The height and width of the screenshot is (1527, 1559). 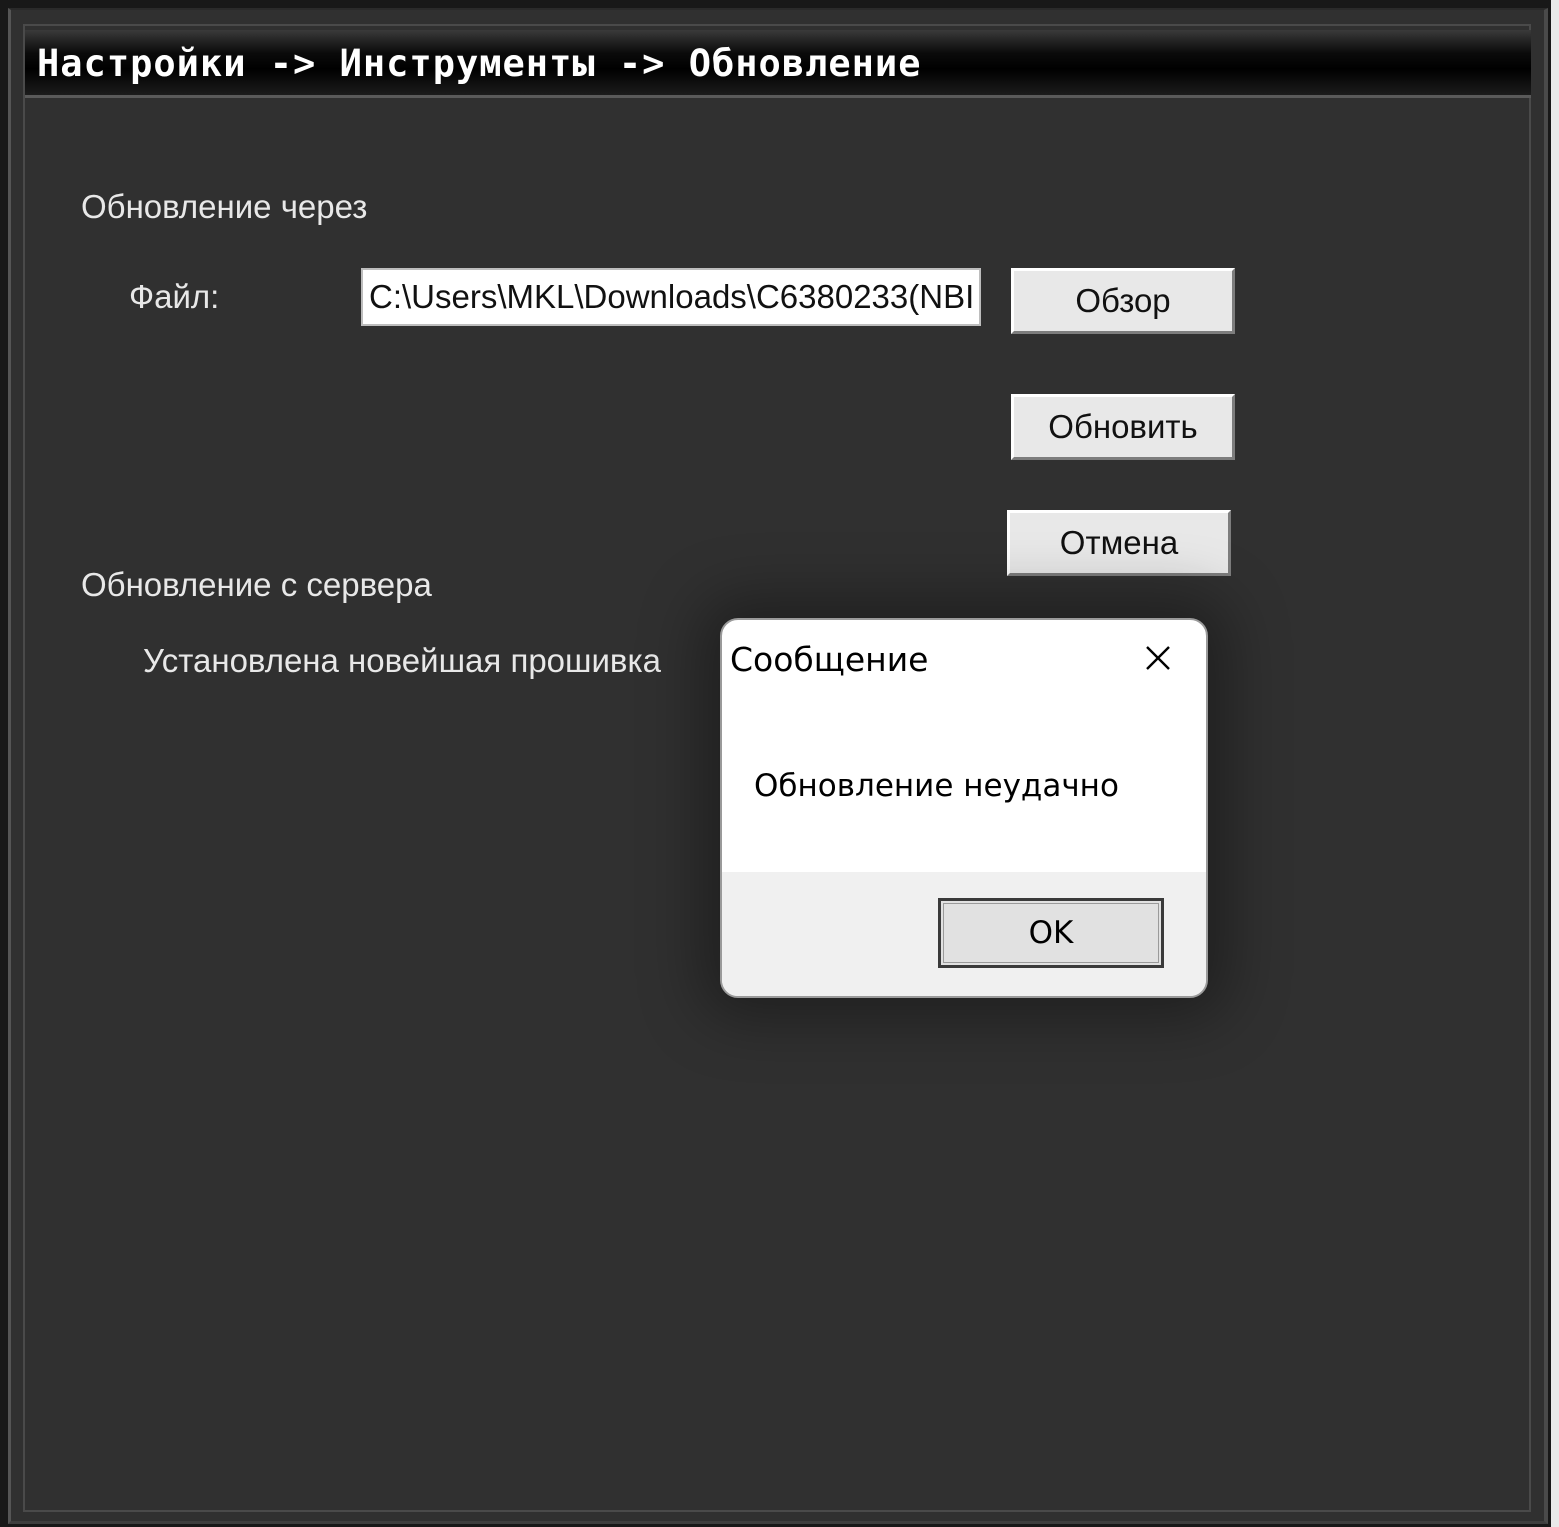 I want to click on browse-button: Обзор, so click(x=1123, y=301).